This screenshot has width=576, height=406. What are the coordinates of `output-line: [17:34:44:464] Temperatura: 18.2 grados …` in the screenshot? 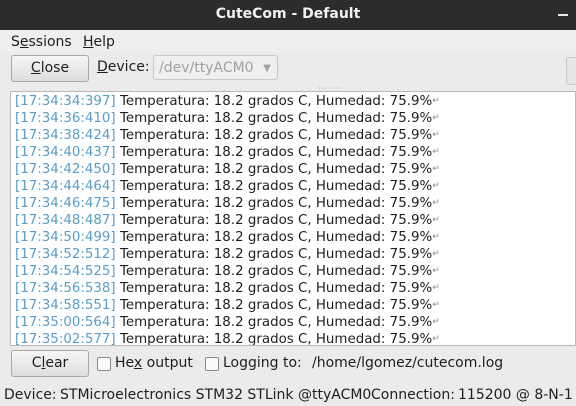 It's located at (227, 186).